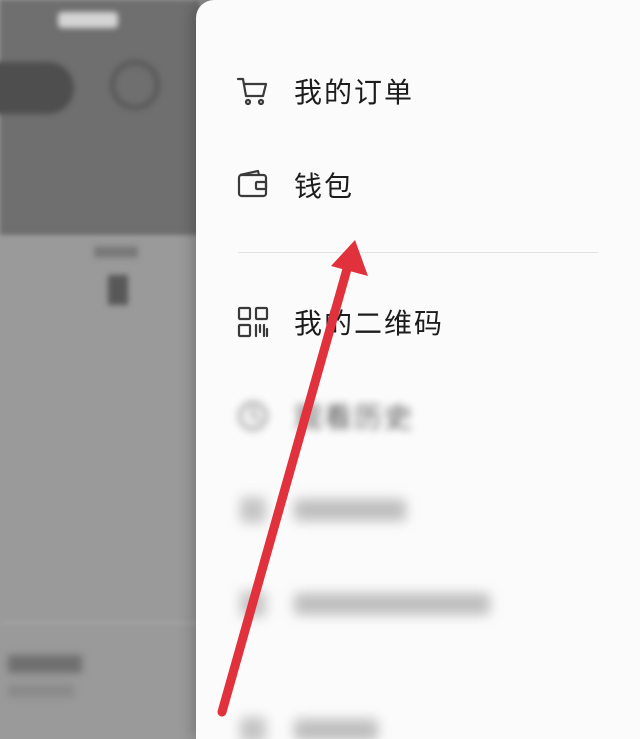 The width and height of the screenshot is (640, 739). What do you see at coordinates (418, 252) in the screenshot?
I see `menu-divider` at bounding box center [418, 252].